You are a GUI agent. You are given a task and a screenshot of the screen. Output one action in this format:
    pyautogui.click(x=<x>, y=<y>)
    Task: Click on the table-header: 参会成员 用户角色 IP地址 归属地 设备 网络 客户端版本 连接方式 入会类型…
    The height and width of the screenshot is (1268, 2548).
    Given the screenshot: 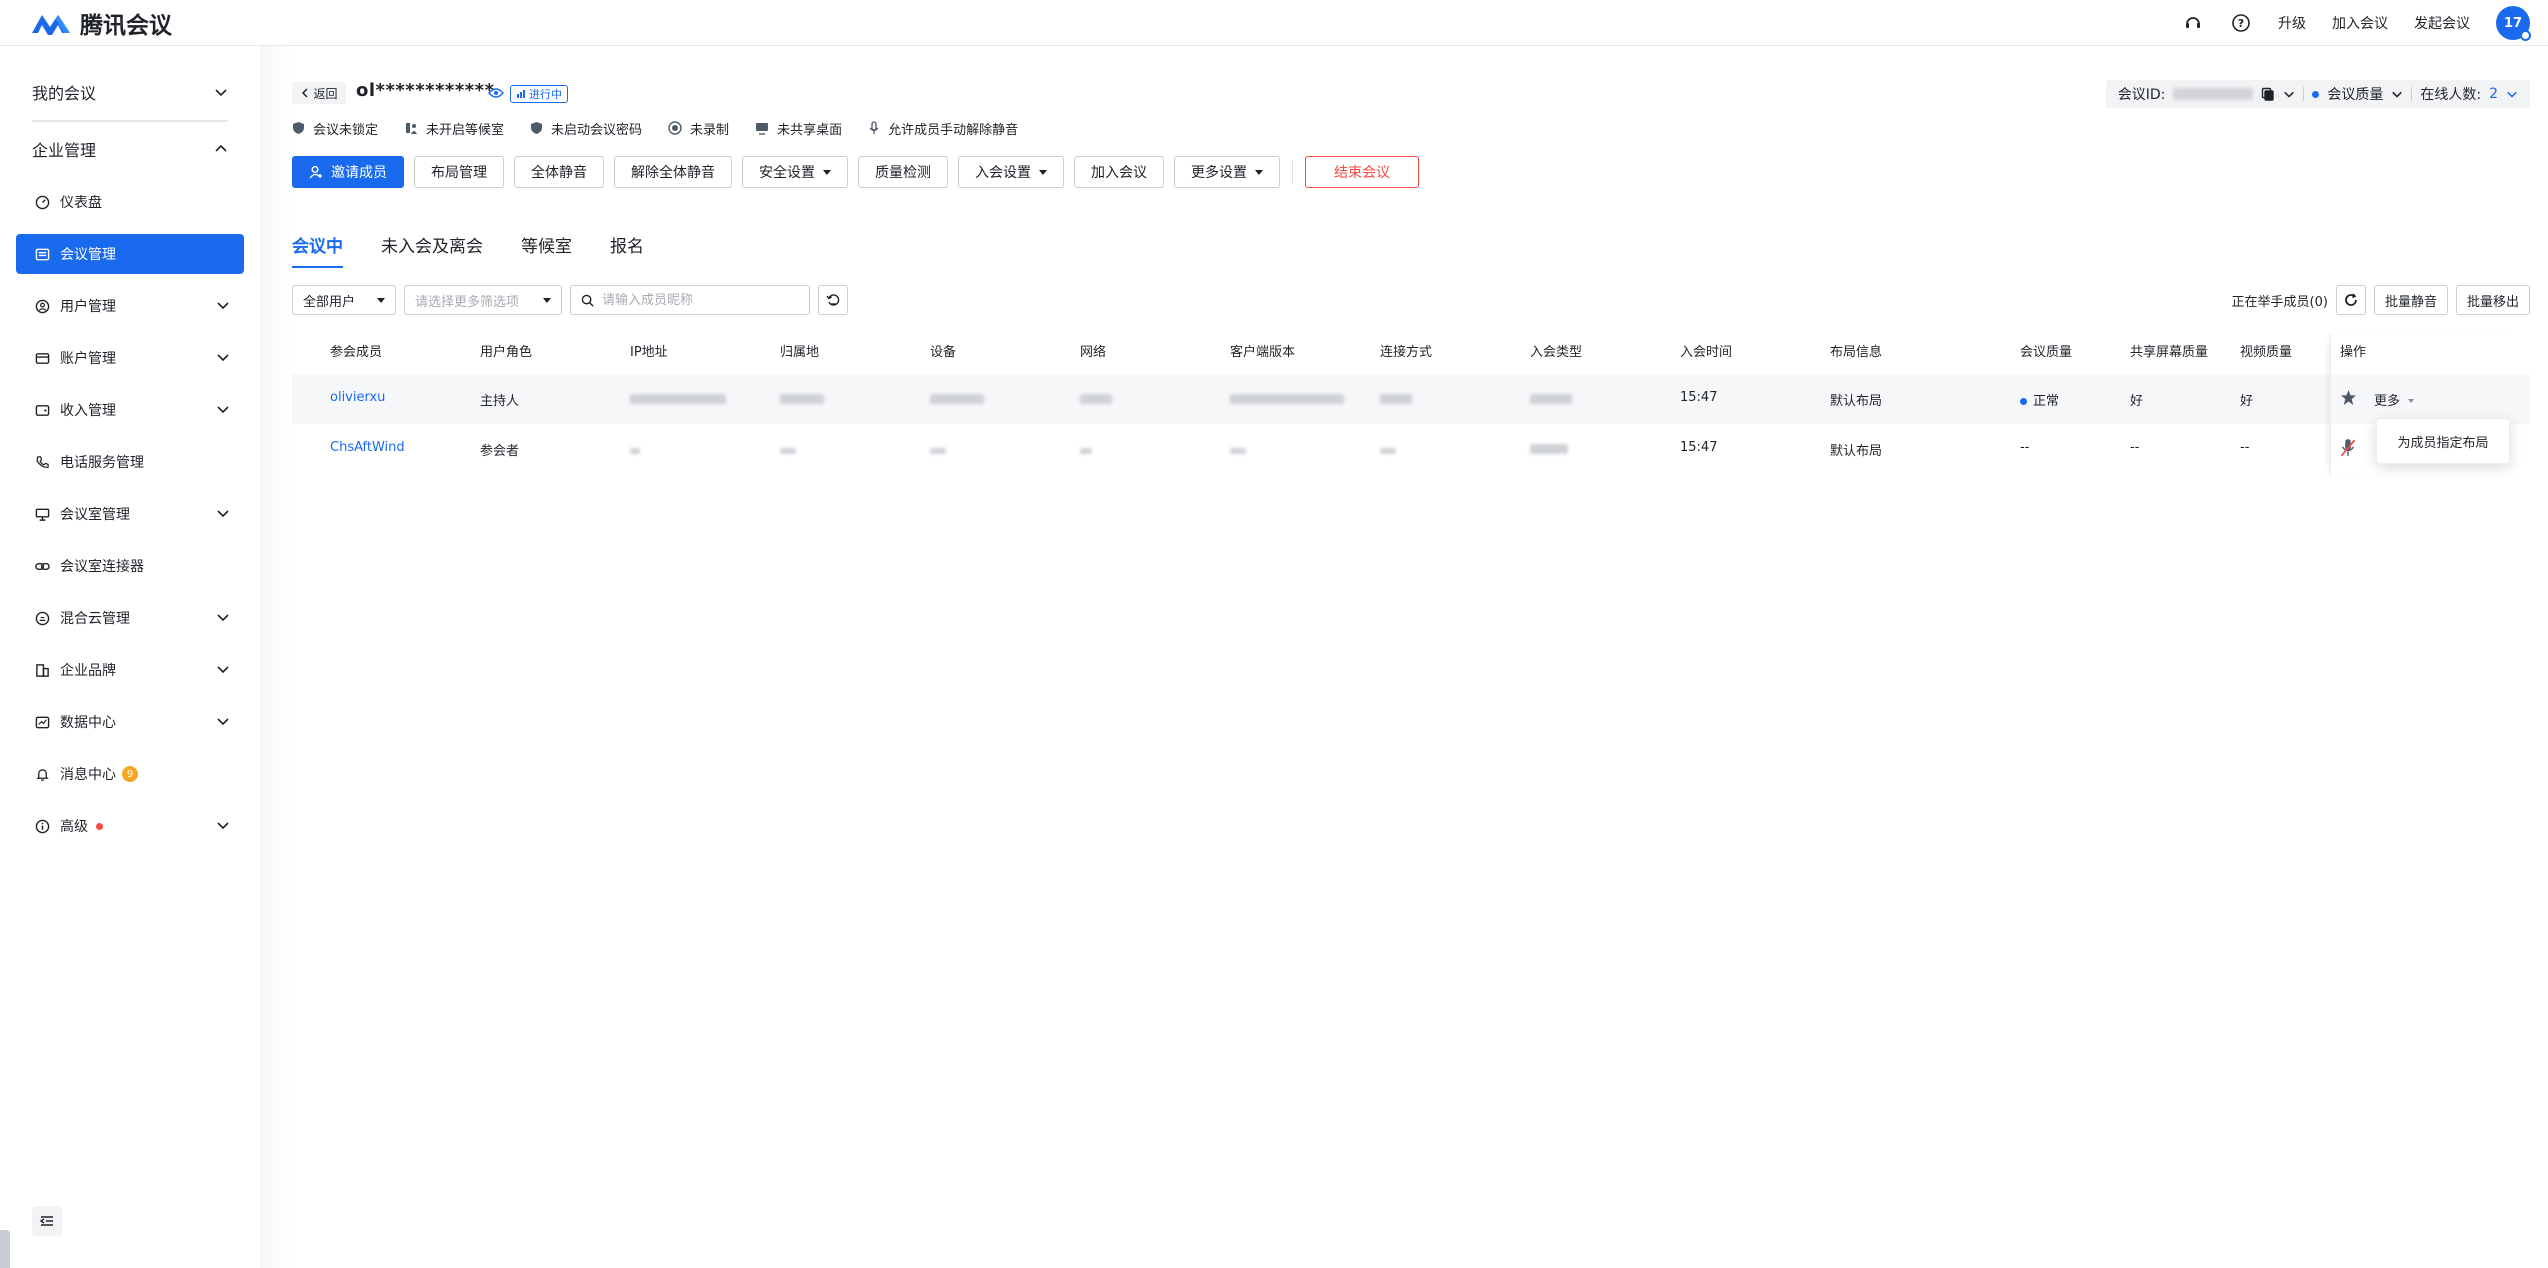 What is the action you would take?
    pyautogui.click(x=1411, y=350)
    